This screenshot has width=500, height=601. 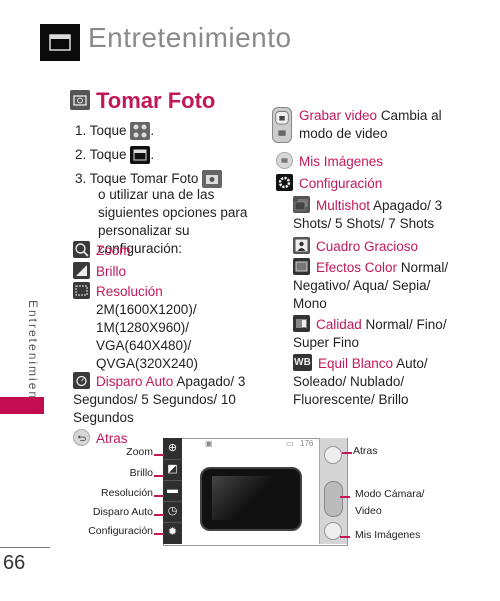 I want to click on option-atras: Atras, so click(x=100, y=438).